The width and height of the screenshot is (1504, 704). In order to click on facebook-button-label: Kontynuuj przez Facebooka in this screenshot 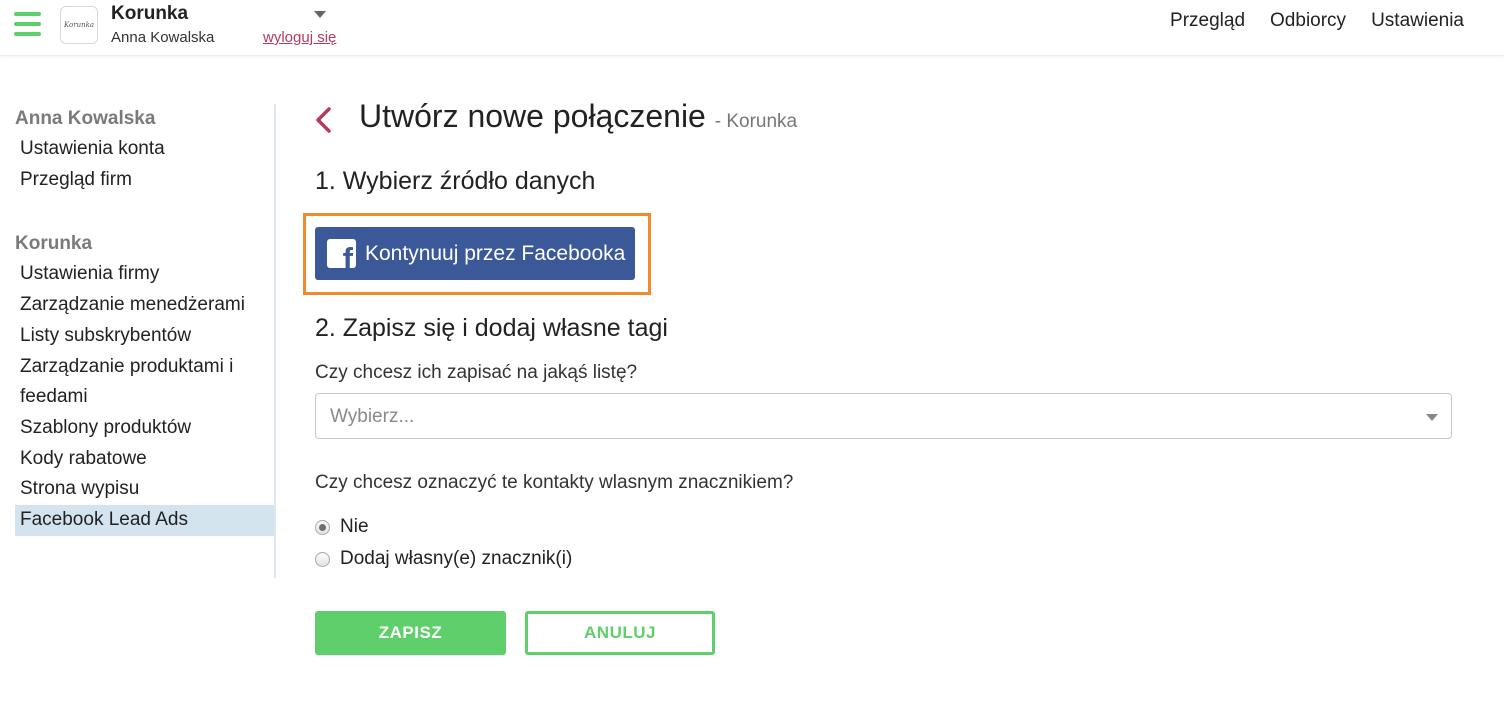, I will do `click(495, 253)`.